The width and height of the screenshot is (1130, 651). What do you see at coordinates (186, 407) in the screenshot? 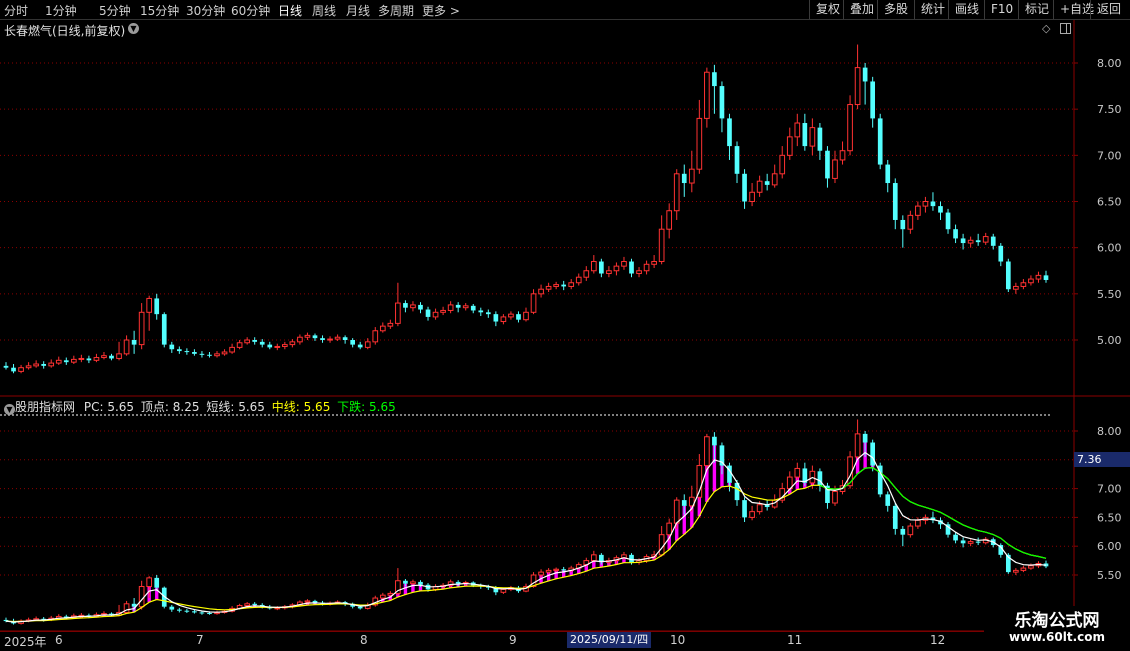
I see `top-value: 8.25` at bounding box center [186, 407].